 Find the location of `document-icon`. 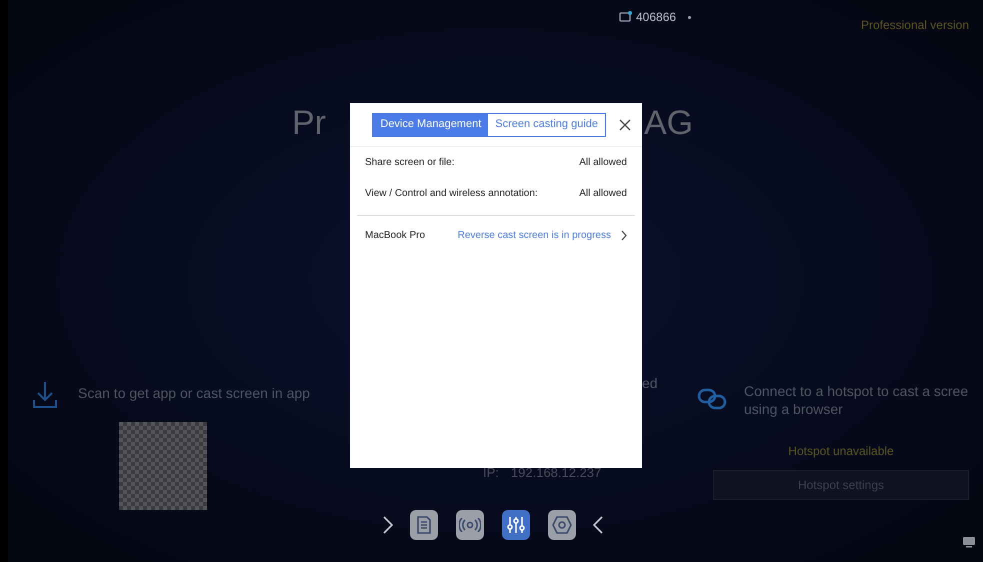

document-icon is located at coordinates (424, 525).